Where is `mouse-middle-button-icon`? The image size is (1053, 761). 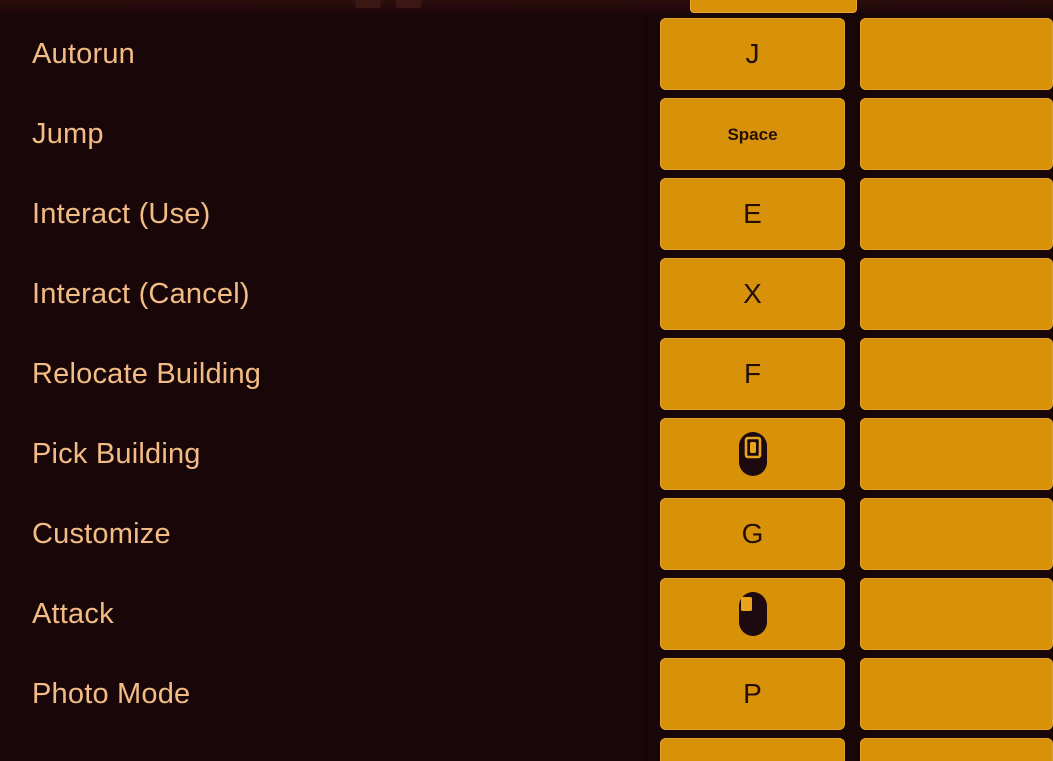
mouse-middle-button-icon is located at coordinates (753, 454).